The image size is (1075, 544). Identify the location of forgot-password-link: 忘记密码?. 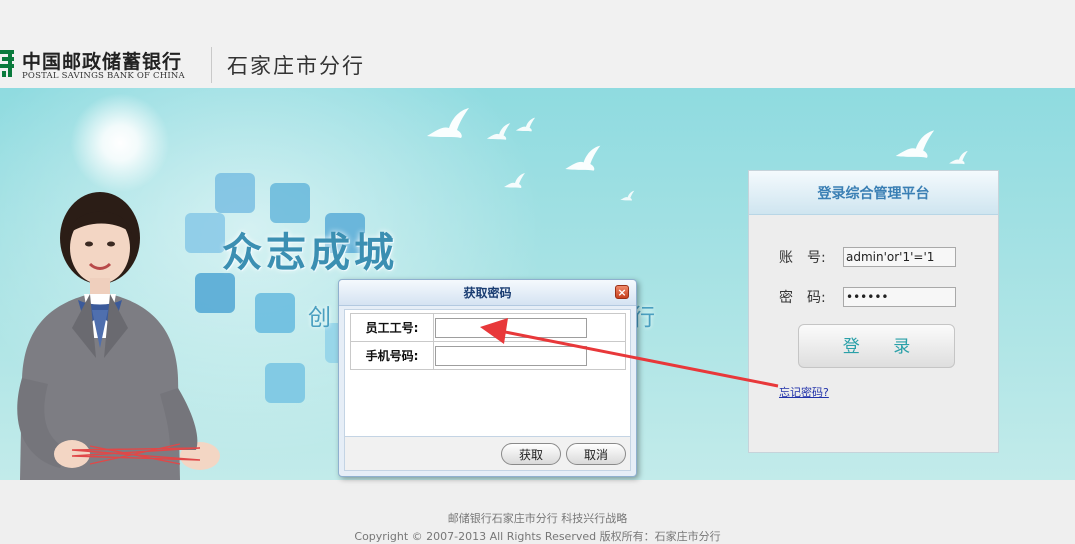
(804, 392).